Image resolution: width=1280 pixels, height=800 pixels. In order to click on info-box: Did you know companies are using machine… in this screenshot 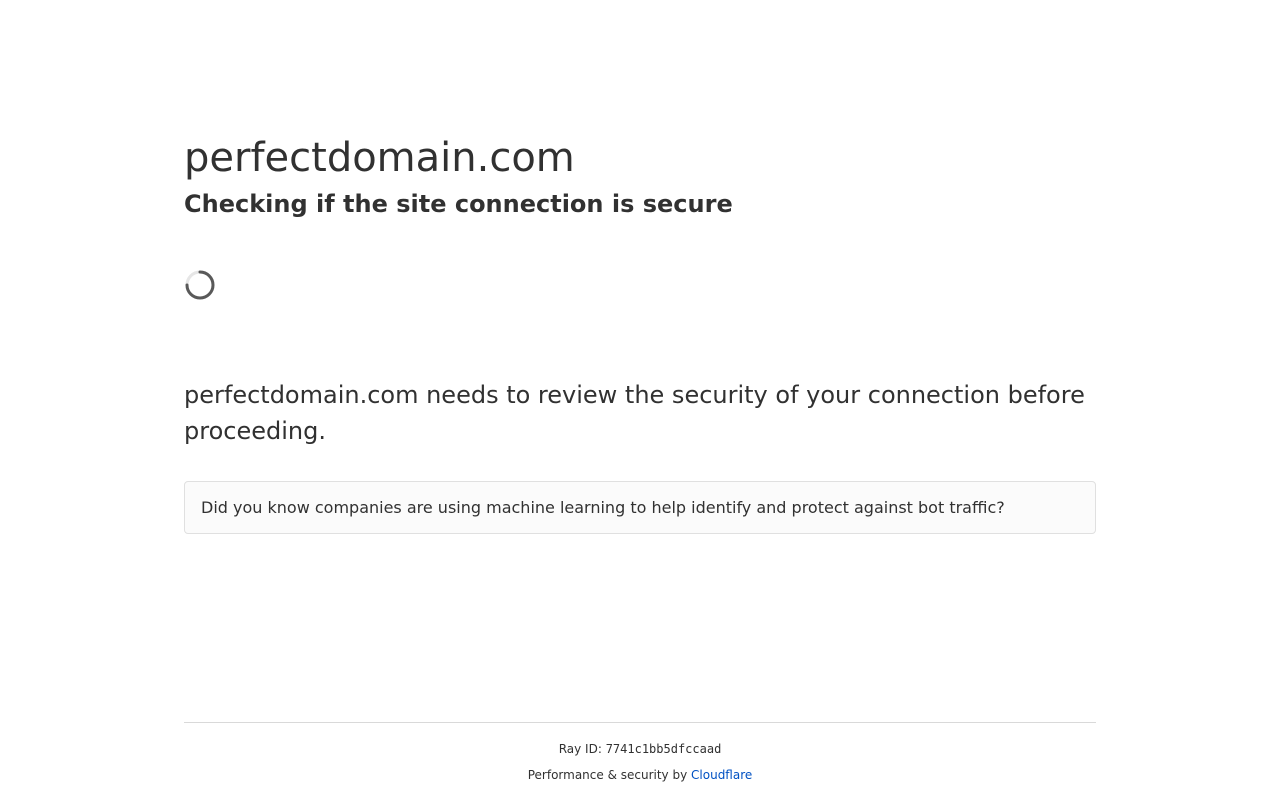, I will do `click(640, 507)`.